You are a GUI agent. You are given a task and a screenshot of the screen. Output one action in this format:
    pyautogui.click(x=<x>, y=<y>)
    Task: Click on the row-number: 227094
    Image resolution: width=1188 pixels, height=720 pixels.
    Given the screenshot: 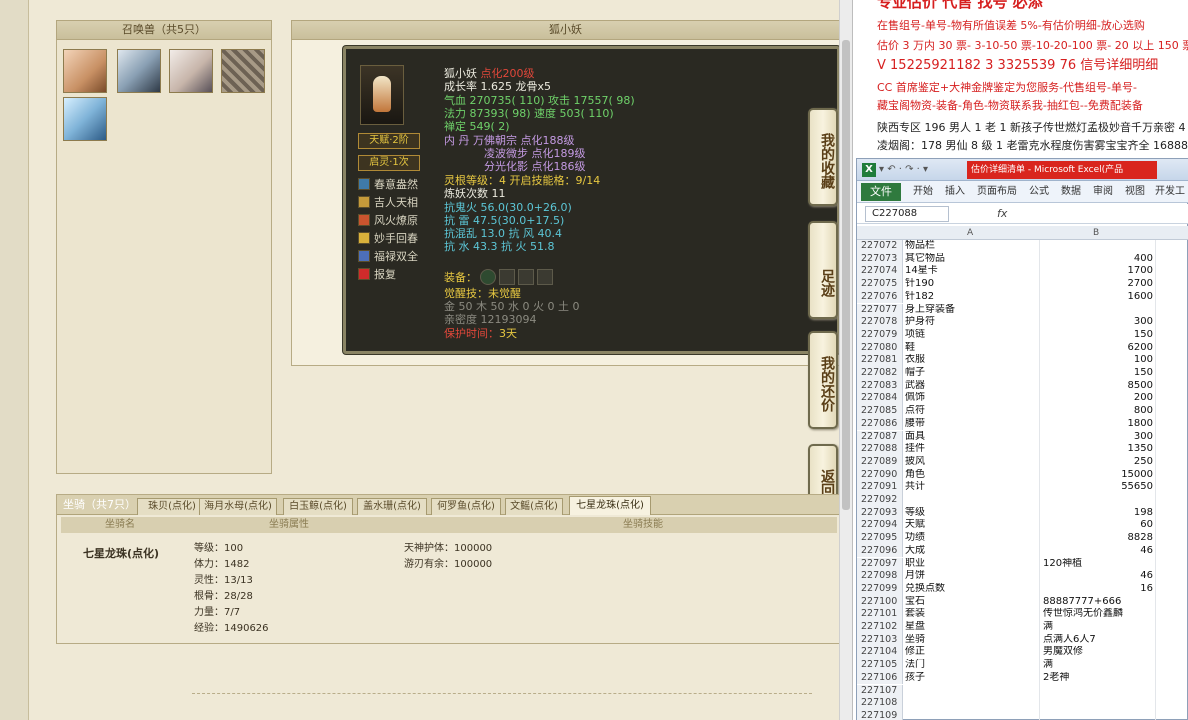 What is the action you would take?
    pyautogui.click(x=880, y=526)
    